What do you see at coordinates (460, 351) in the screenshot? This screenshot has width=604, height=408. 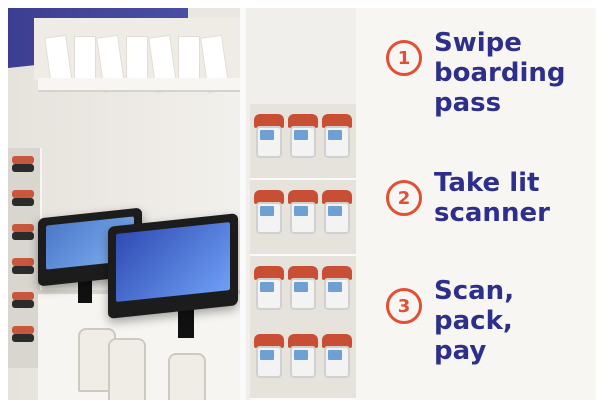 I see `step-line: pay` at bounding box center [460, 351].